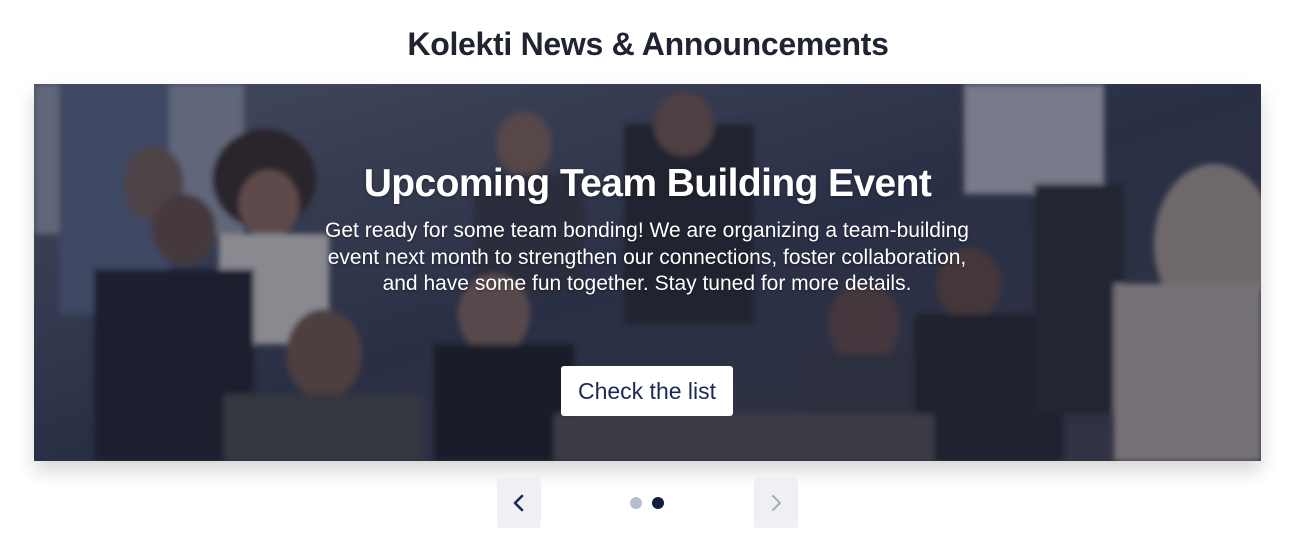 The height and width of the screenshot is (556, 1296). I want to click on slide-title: Upcoming Team Building Event, so click(647, 183).